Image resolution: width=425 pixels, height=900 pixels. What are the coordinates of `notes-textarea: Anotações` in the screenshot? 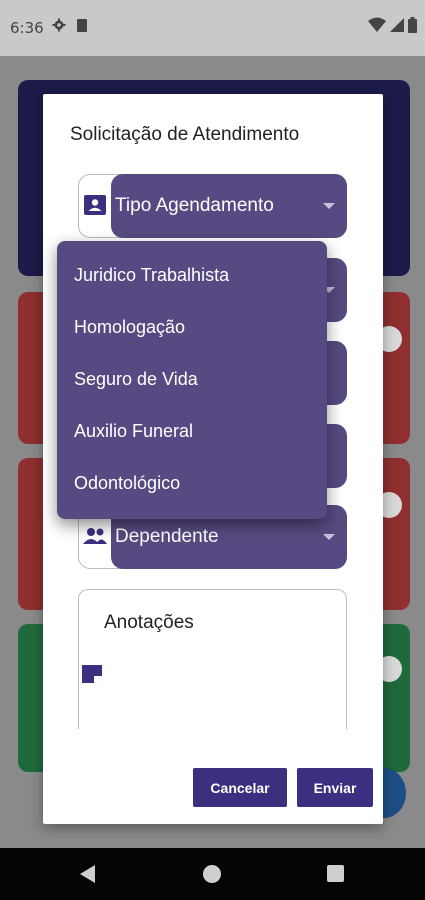 It's located at (212, 659).